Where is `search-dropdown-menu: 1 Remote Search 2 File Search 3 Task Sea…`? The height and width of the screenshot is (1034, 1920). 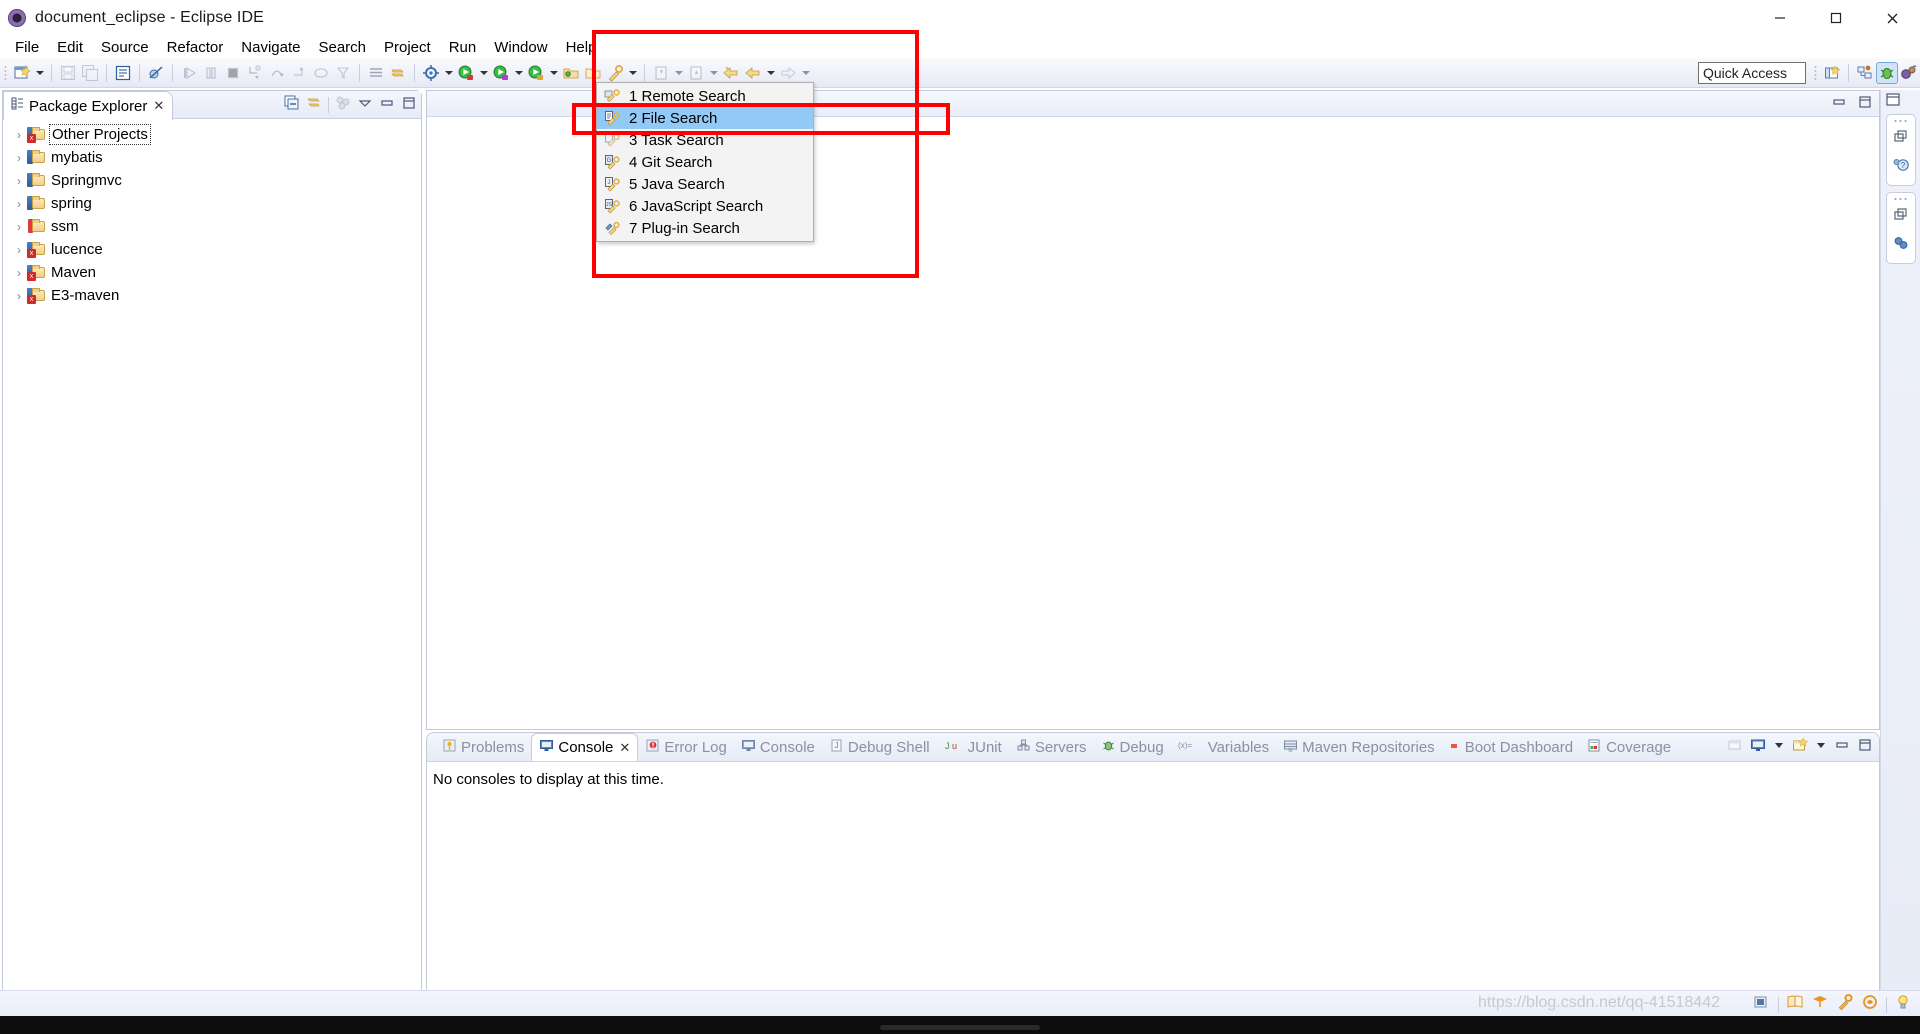
search-dropdown-menu: 1 Remote Search 2 File Search 3 Task Sea… is located at coordinates (705, 162).